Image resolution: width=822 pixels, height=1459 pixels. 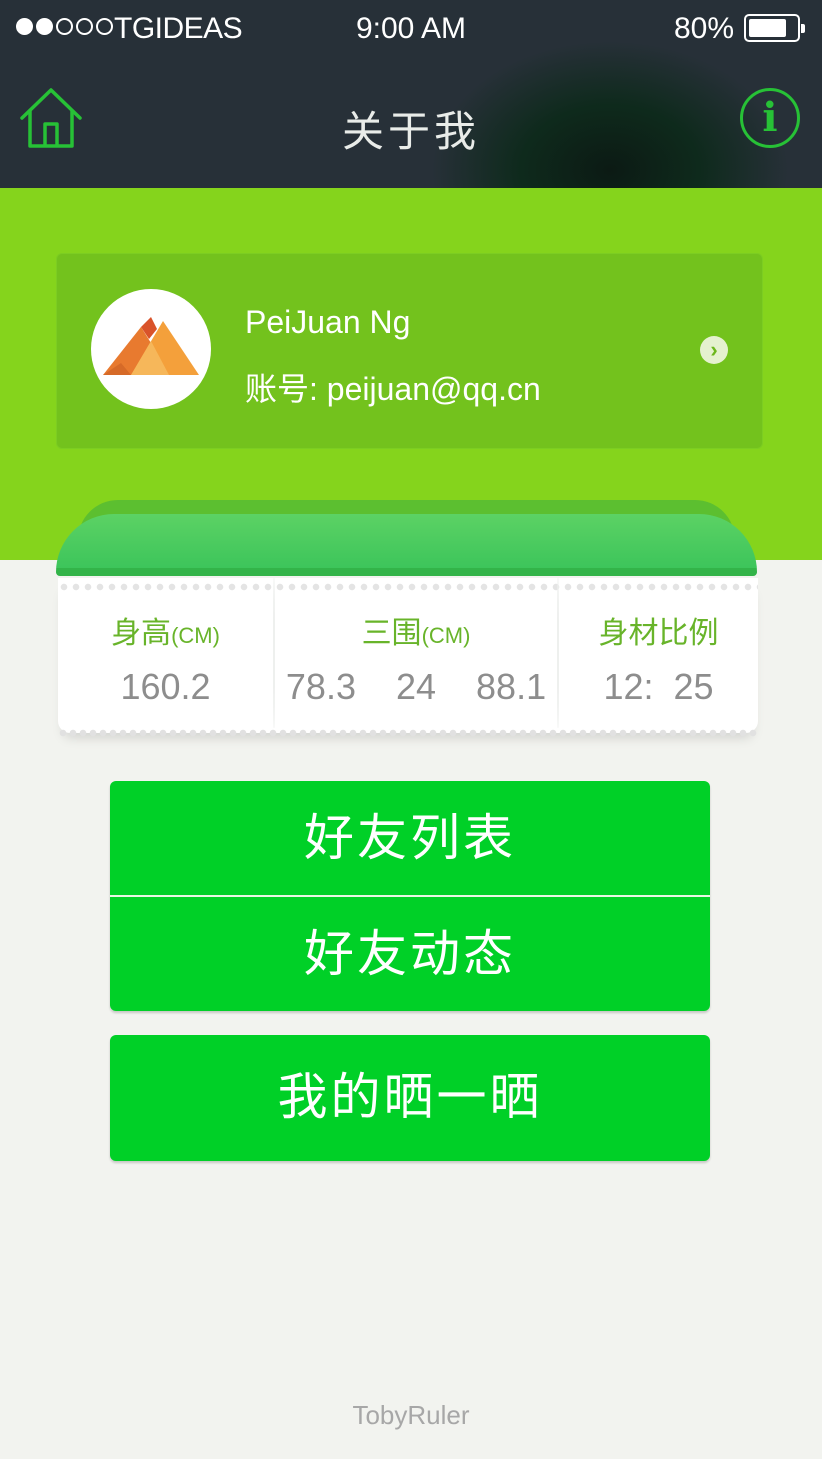 I want to click on battery-icon, so click(x=774, y=28).